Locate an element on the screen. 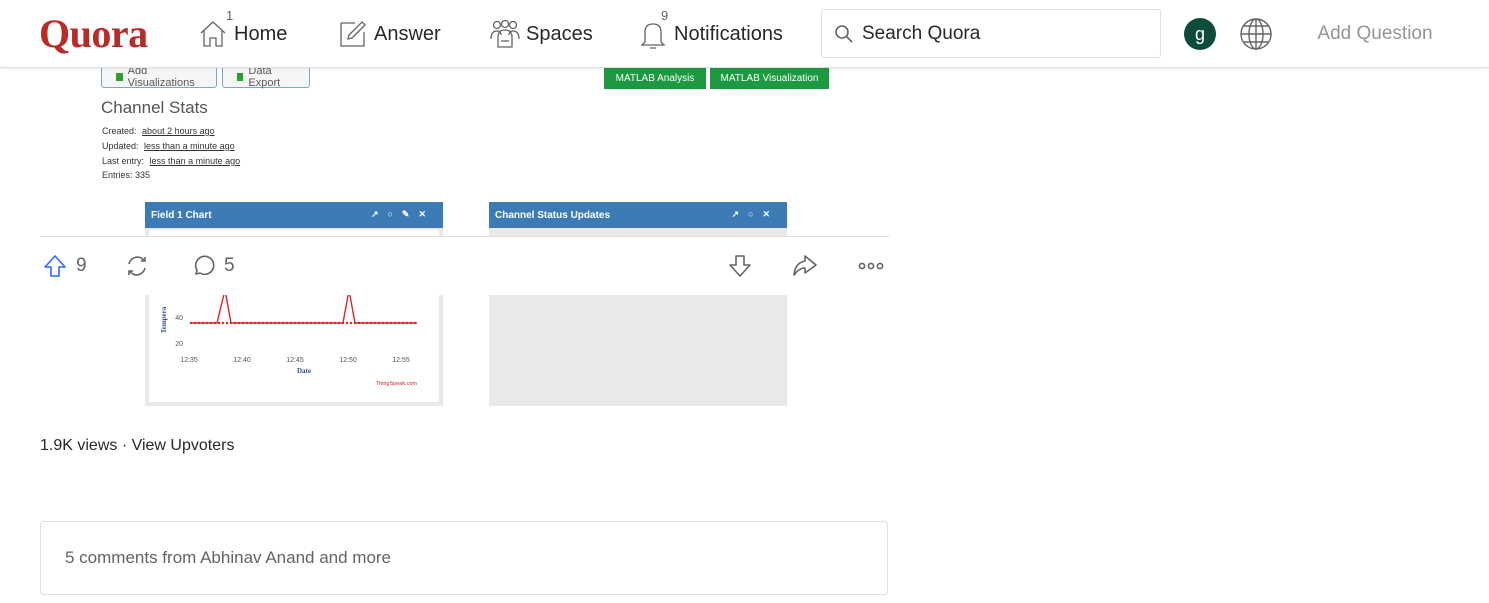 Image resolution: width=1489 pixels, height=603 pixels. reshare-icon is located at coordinates (137, 266).